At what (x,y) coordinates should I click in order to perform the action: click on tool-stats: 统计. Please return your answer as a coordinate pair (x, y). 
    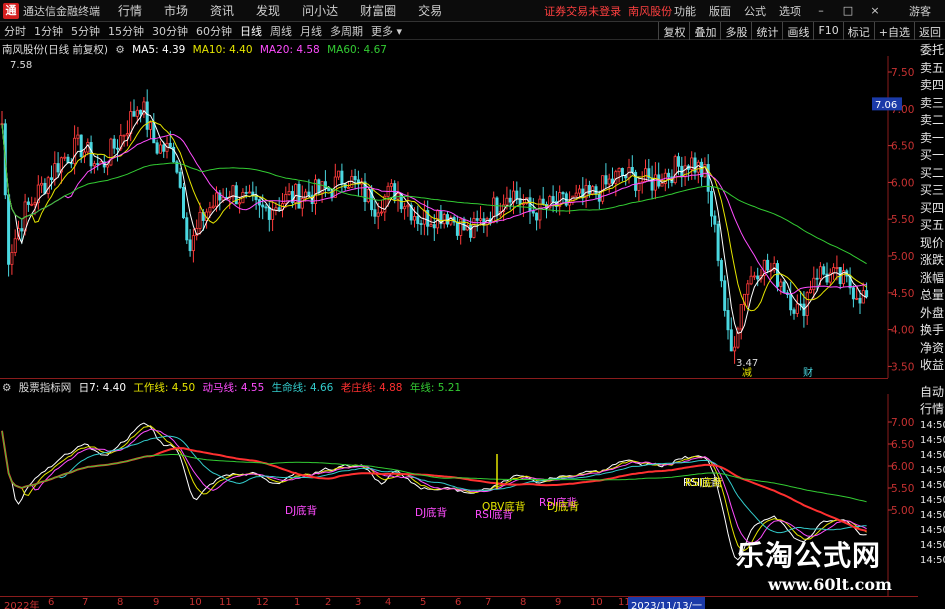
    Looking at the image, I should click on (766, 31).